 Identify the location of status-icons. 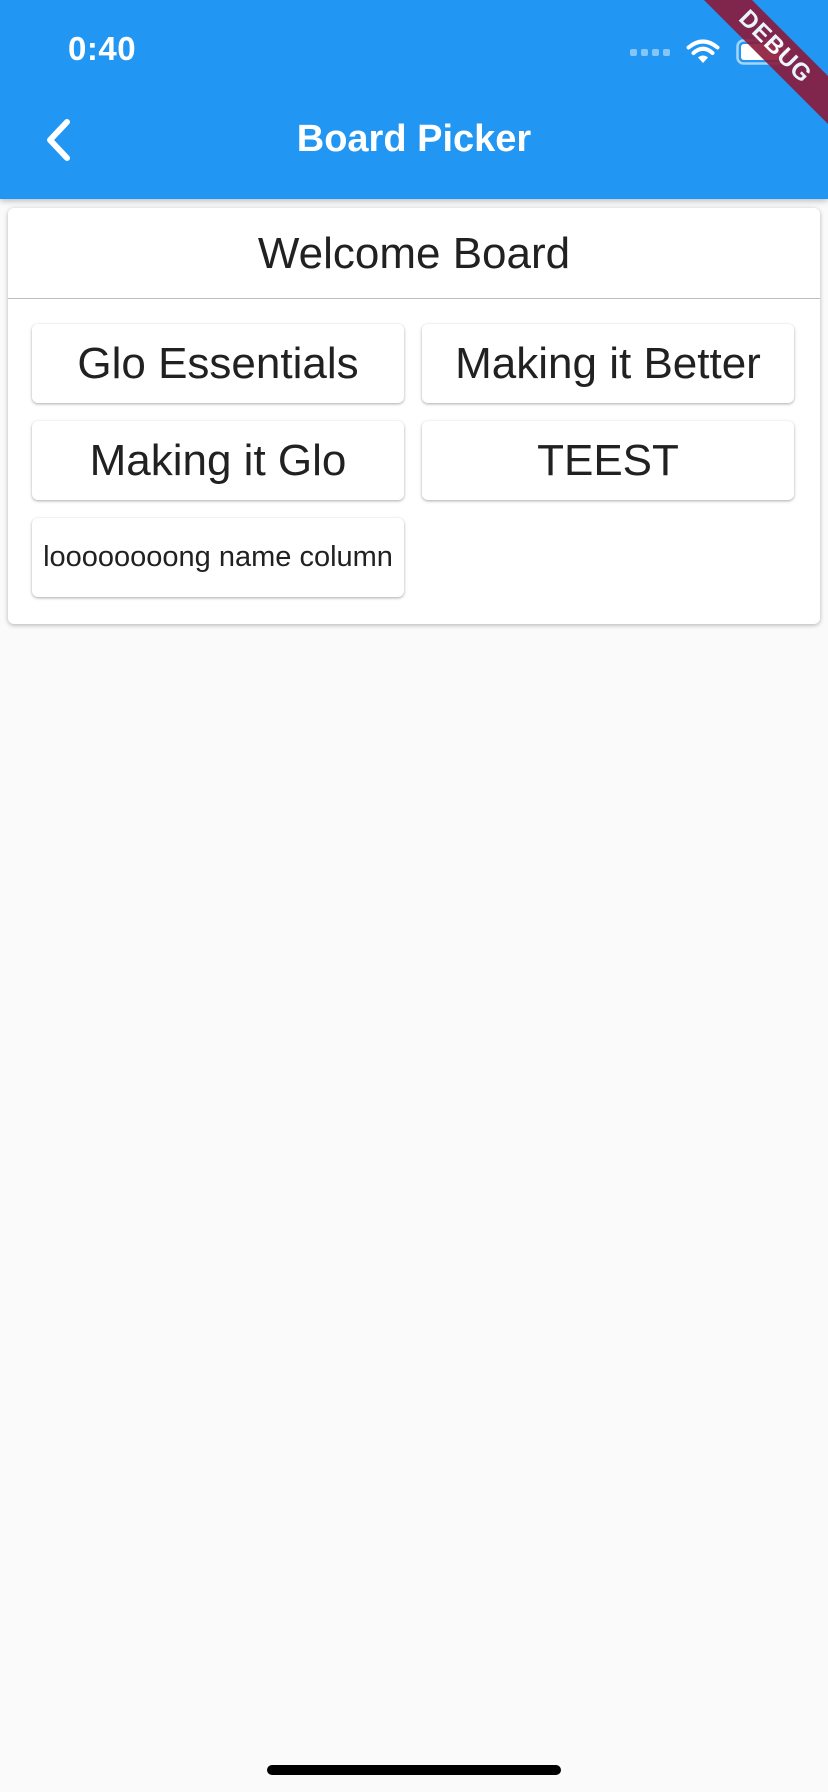
(710, 52).